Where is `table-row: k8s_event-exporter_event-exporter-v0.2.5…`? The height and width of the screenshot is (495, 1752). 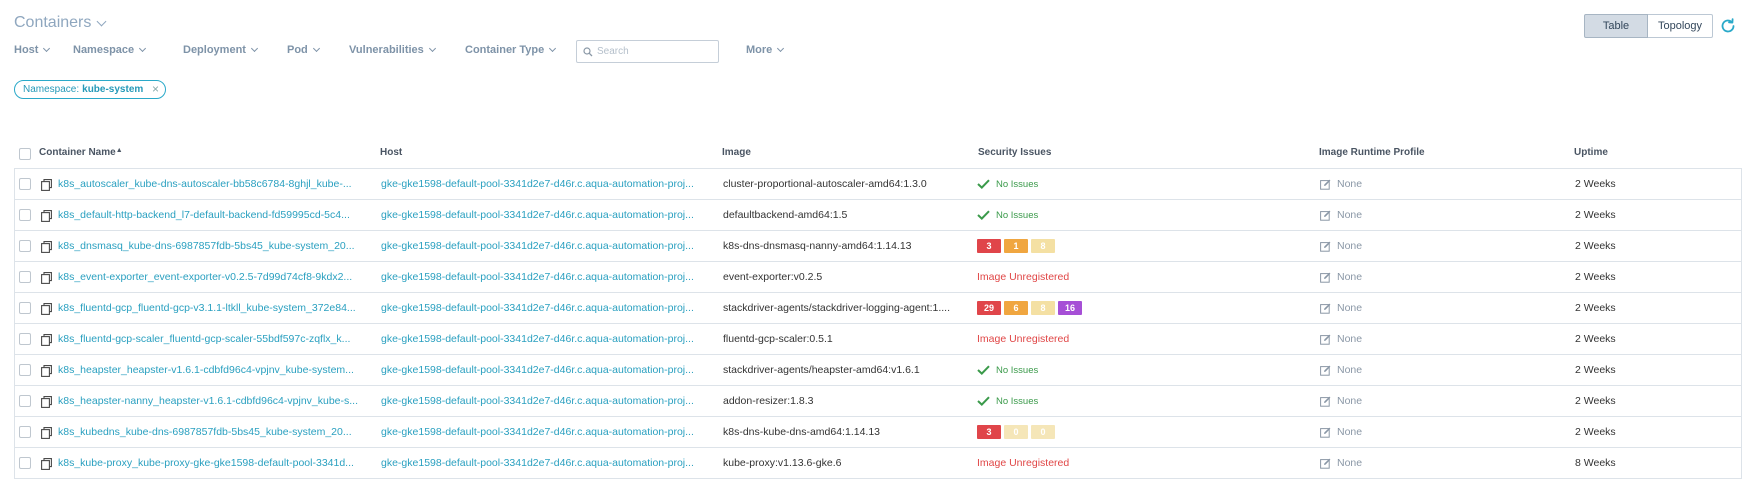 table-row: k8s_event-exporter_event-exporter-v0.2.5… is located at coordinates (878, 277).